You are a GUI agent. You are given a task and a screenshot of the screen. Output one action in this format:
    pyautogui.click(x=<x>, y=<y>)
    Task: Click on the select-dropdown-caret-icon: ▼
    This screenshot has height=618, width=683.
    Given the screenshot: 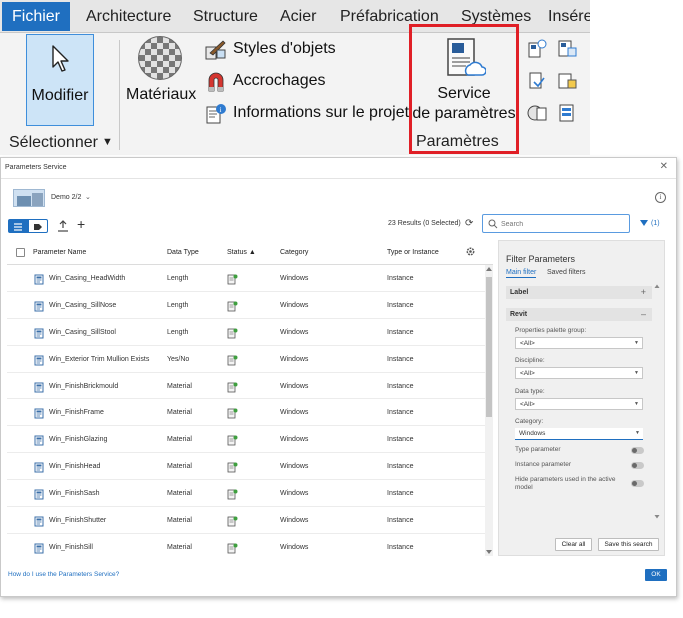 What is the action you would take?
    pyautogui.click(x=107, y=142)
    